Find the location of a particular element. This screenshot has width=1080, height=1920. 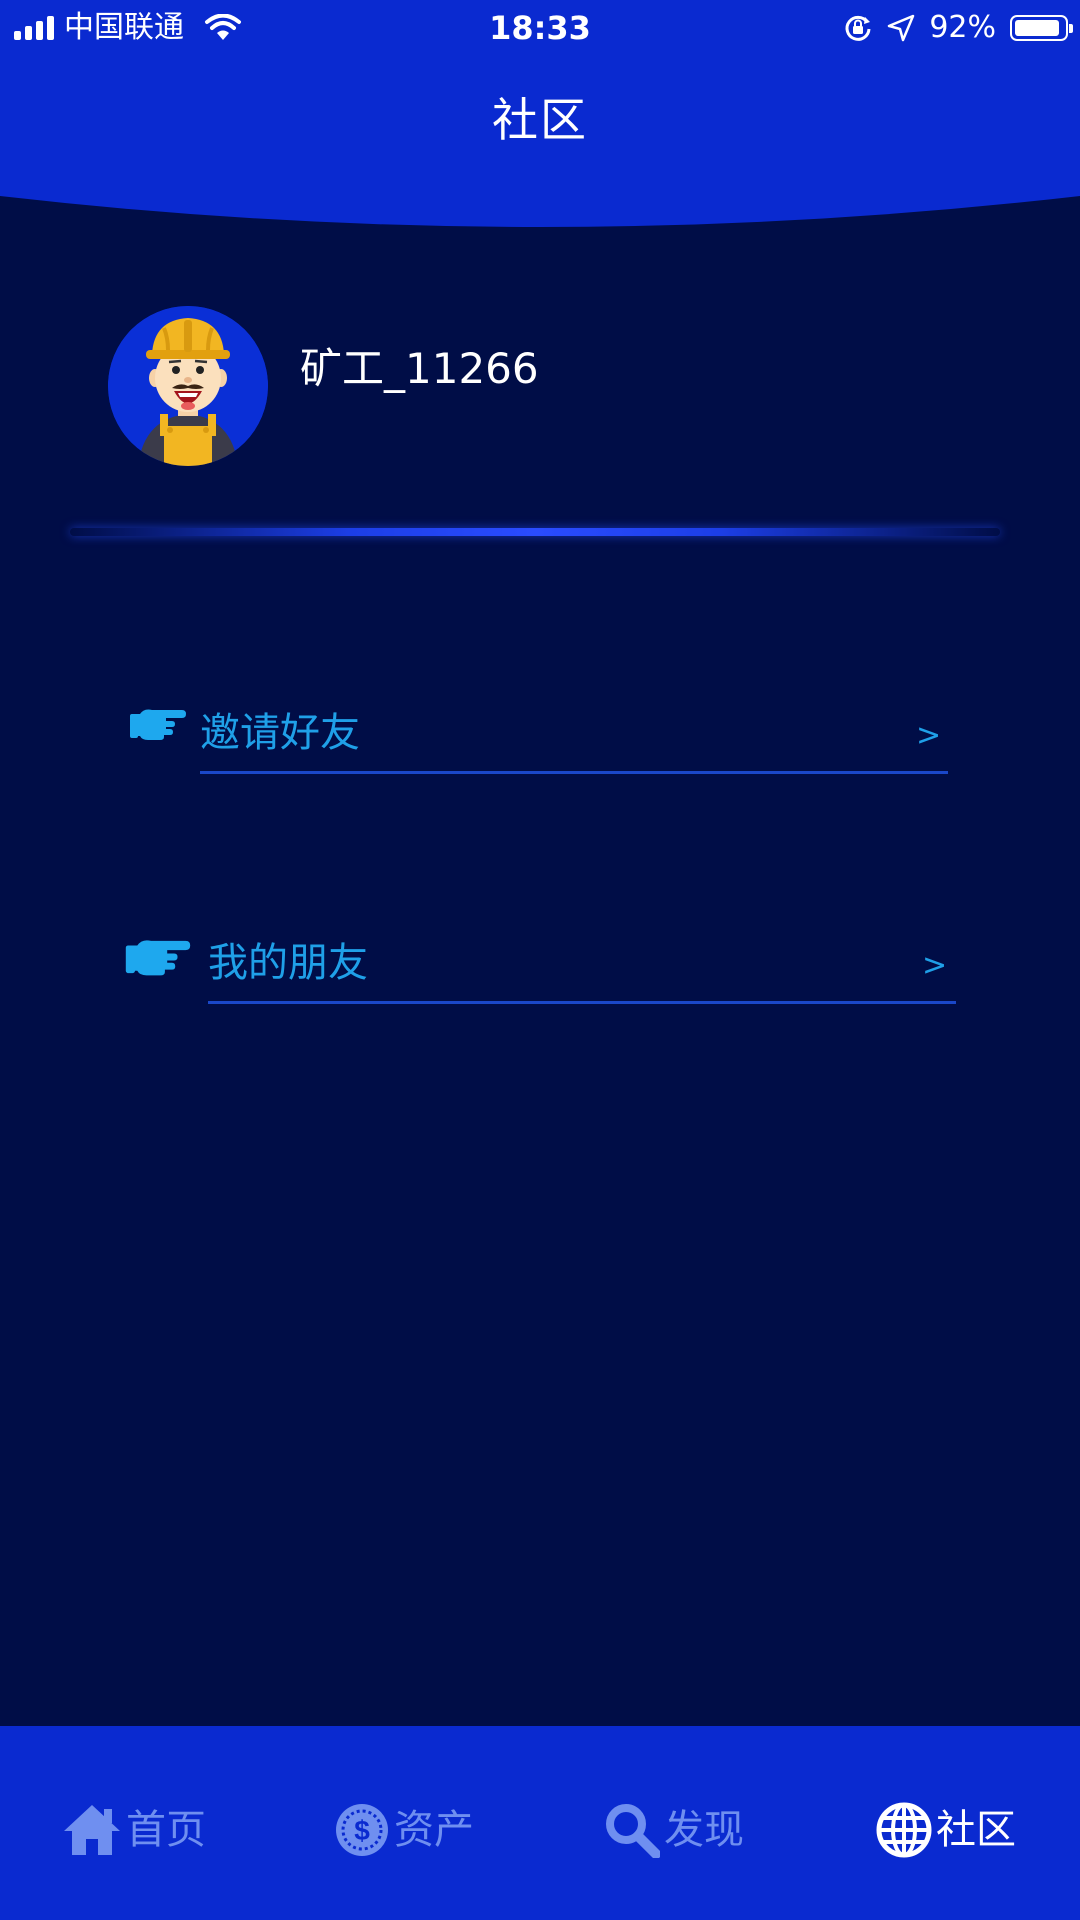

tab-discover: 发现 is located at coordinates (674, 1830).